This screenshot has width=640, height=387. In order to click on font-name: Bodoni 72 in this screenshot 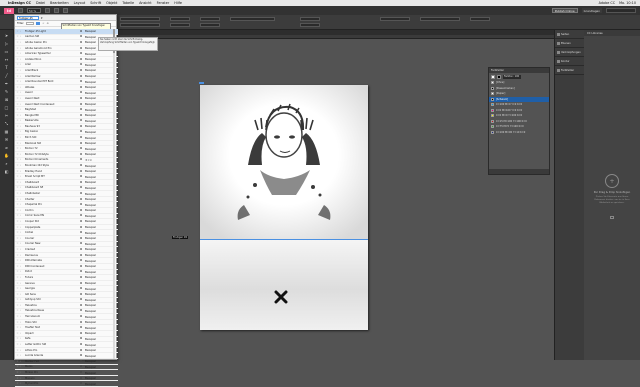, I will do `click(31, 149)`.